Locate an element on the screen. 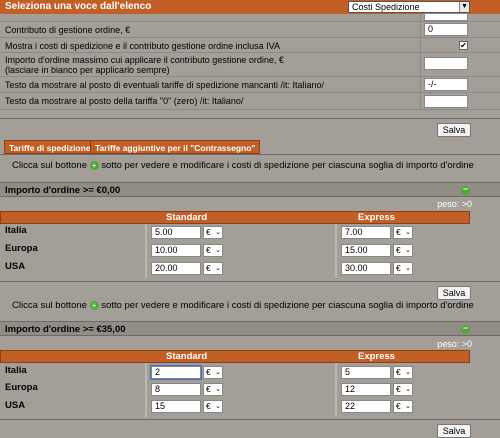  threshold-header-1: Importo d'ordine >= €35,00 − is located at coordinates (250, 328).